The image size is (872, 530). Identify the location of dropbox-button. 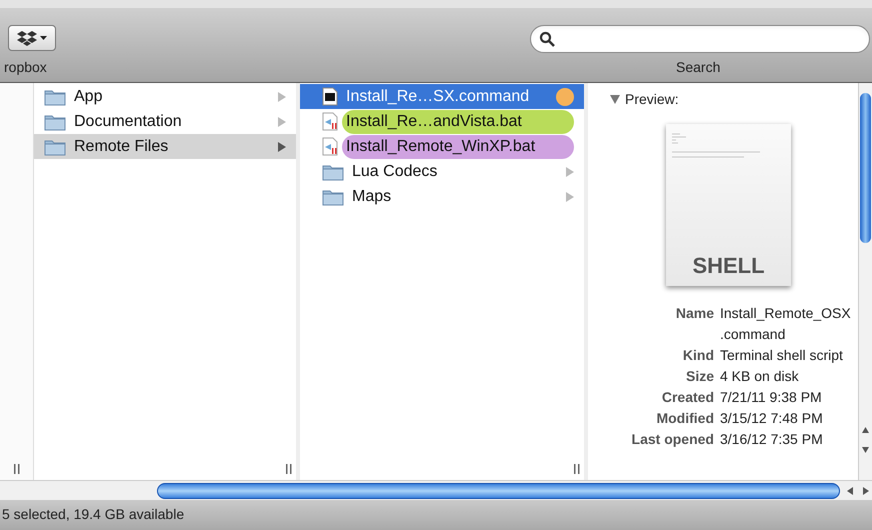
(32, 38).